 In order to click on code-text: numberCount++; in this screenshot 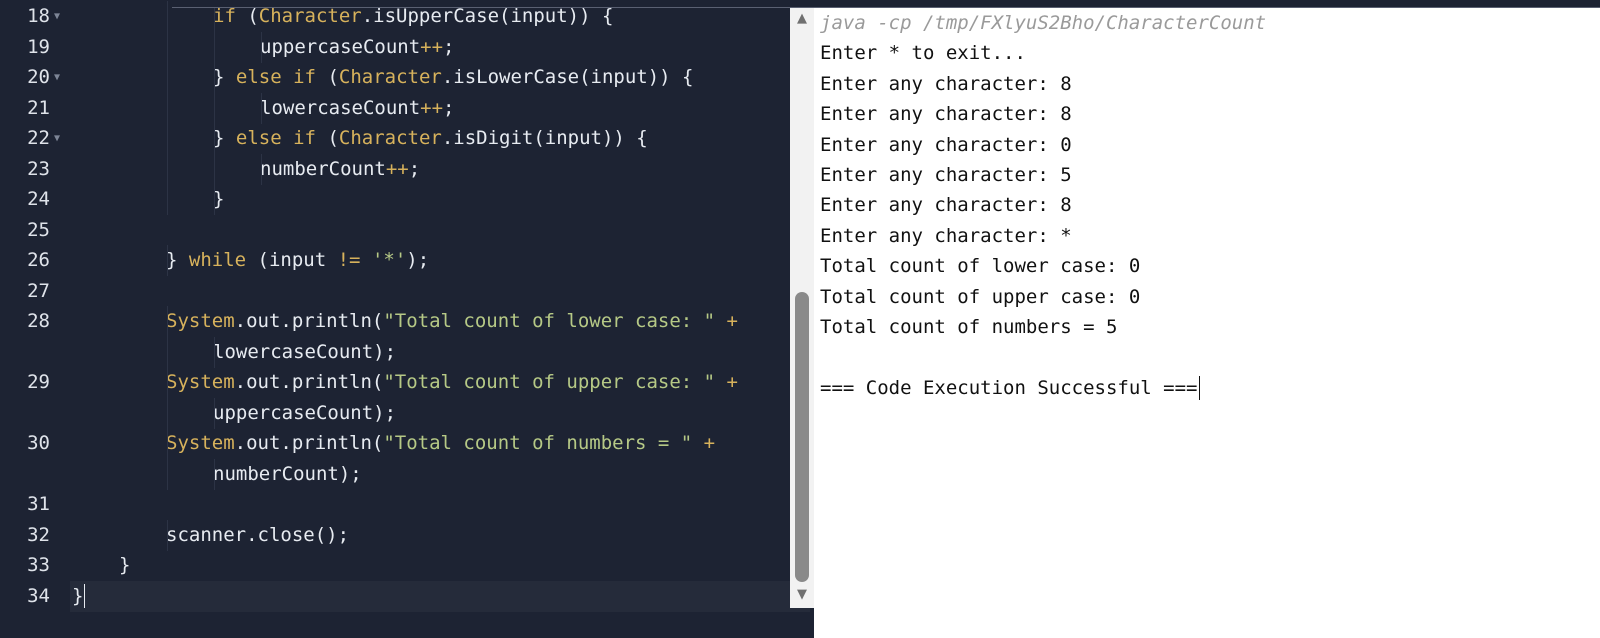, I will do `click(340, 169)`.